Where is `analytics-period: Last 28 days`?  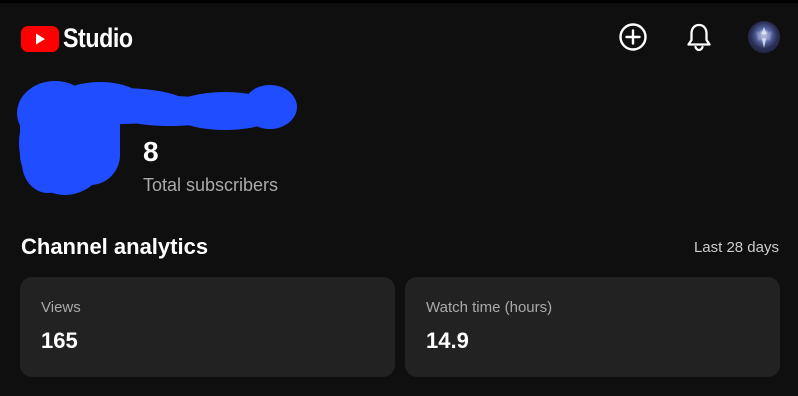
analytics-period: Last 28 days is located at coordinates (736, 247).